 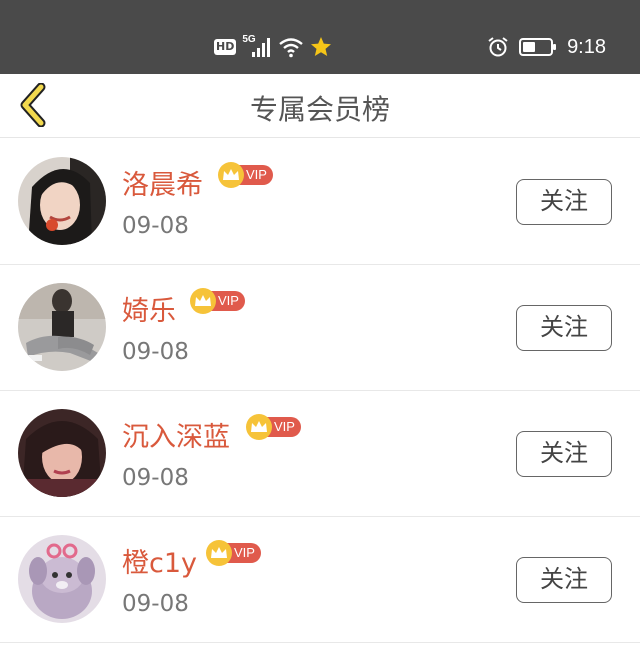 What do you see at coordinates (257, 46) in the screenshot?
I see `signal-icon: 5G` at bounding box center [257, 46].